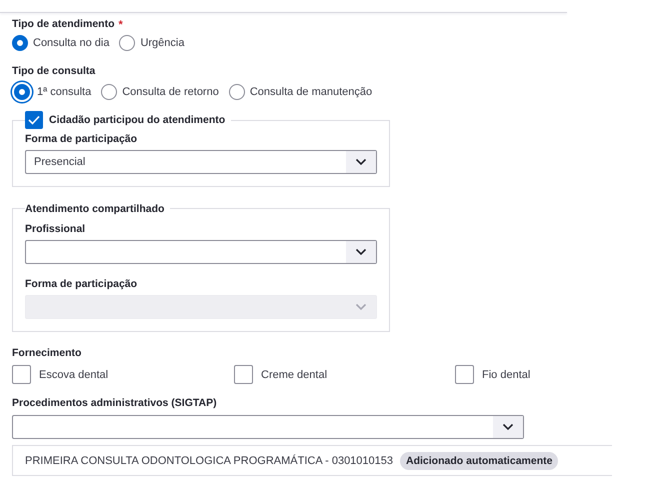 The image size is (645, 496). What do you see at coordinates (55, 229) in the screenshot?
I see `field-label: Profissional` at bounding box center [55, 229].